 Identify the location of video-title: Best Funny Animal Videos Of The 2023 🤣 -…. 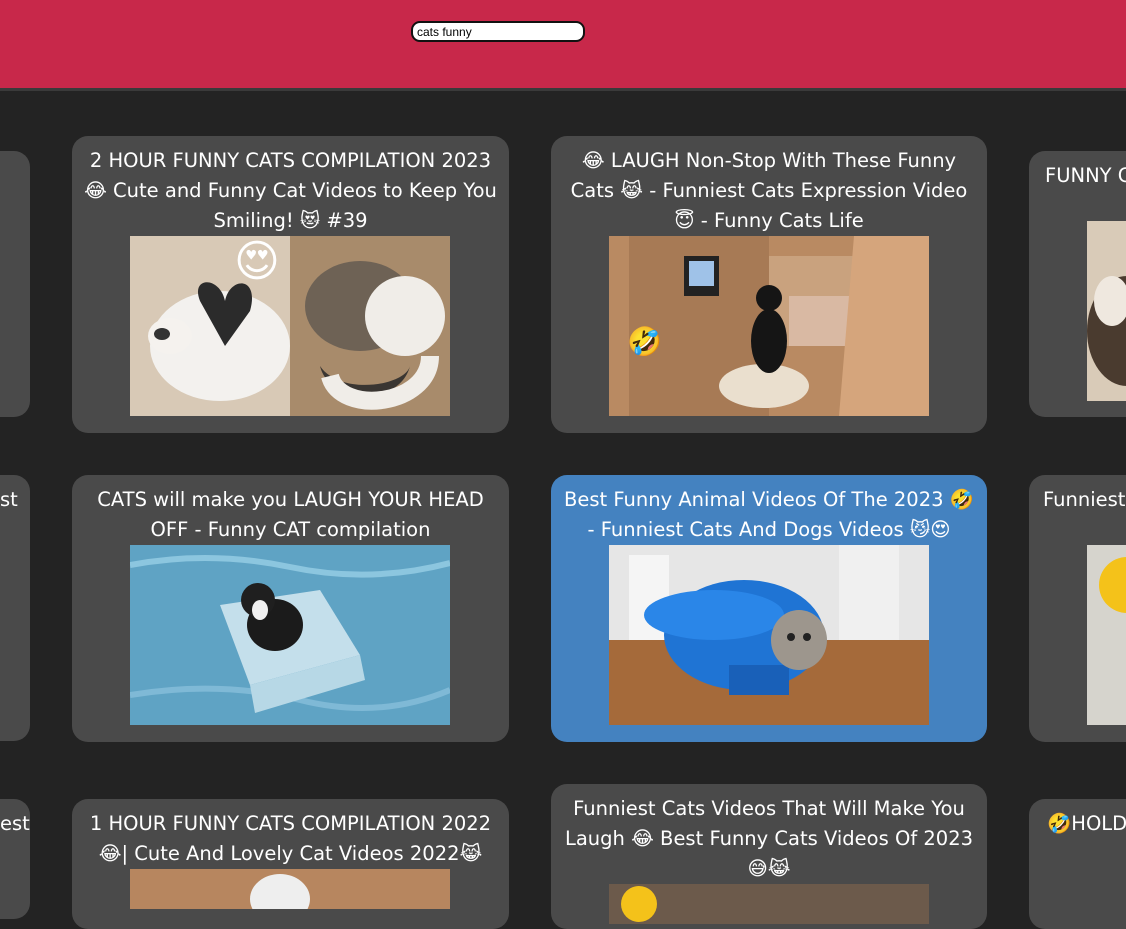
(769, 514).